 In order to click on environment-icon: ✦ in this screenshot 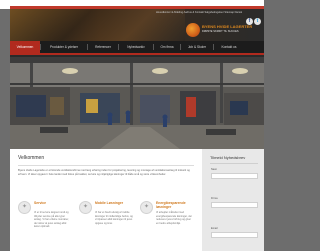, I will do `click(146, 207)`.